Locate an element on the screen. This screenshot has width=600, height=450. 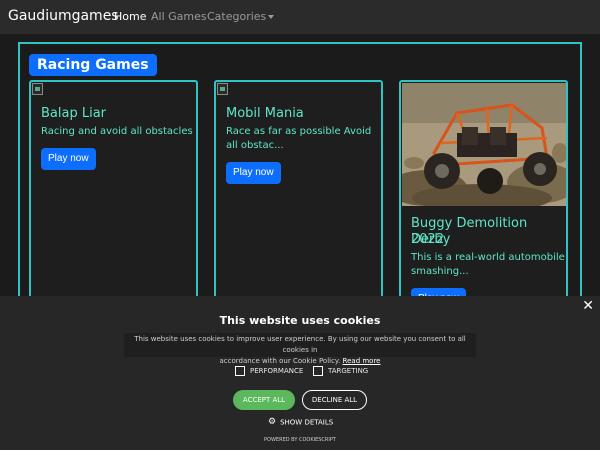
card-title-line-2: 2022 is located at coordinates (427, 240).